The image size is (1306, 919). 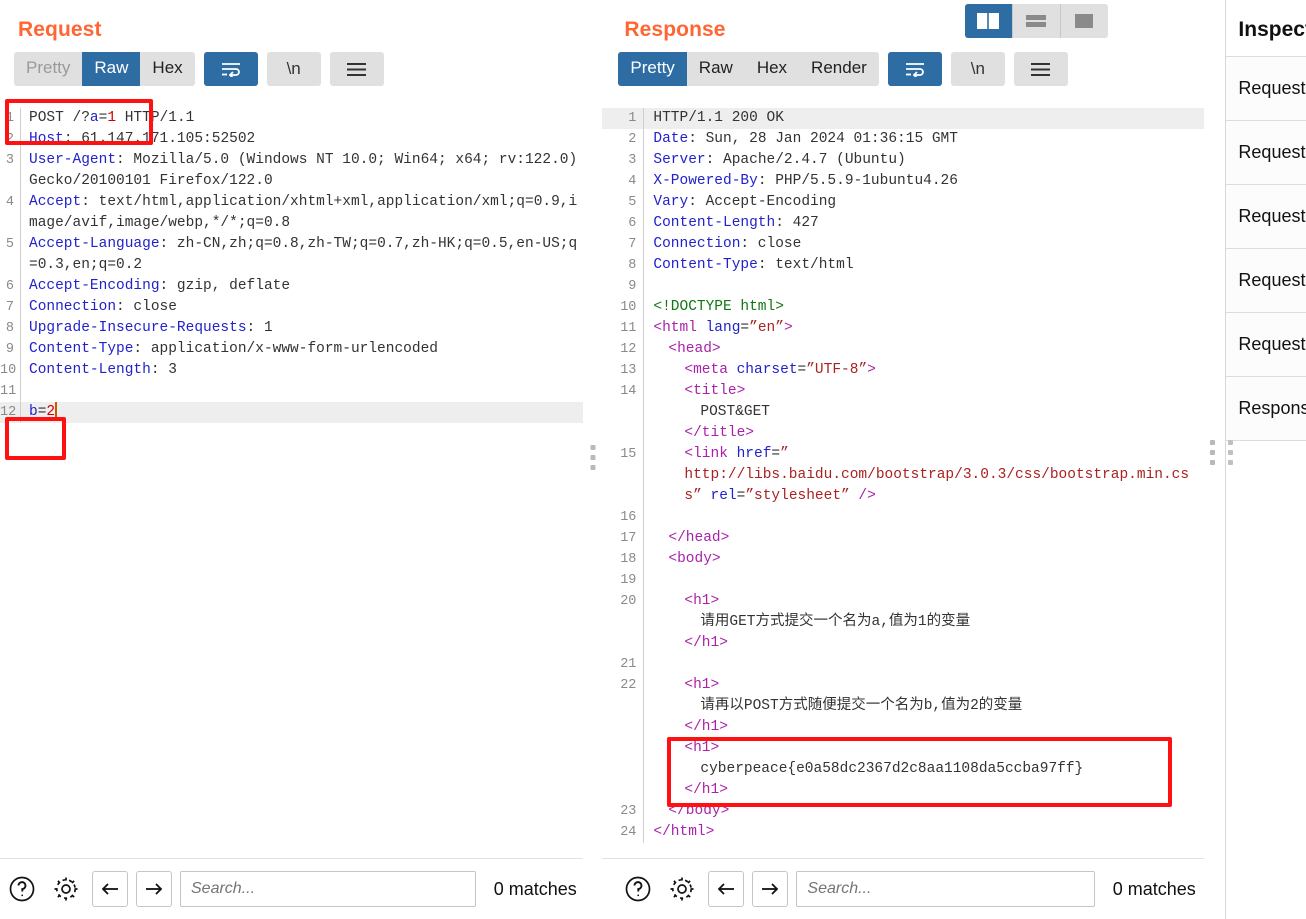 What do you see at coordinates (902, 832) in the screenshot?
I see `editor-line: 24 </html>` at bounding box center [902, 832].